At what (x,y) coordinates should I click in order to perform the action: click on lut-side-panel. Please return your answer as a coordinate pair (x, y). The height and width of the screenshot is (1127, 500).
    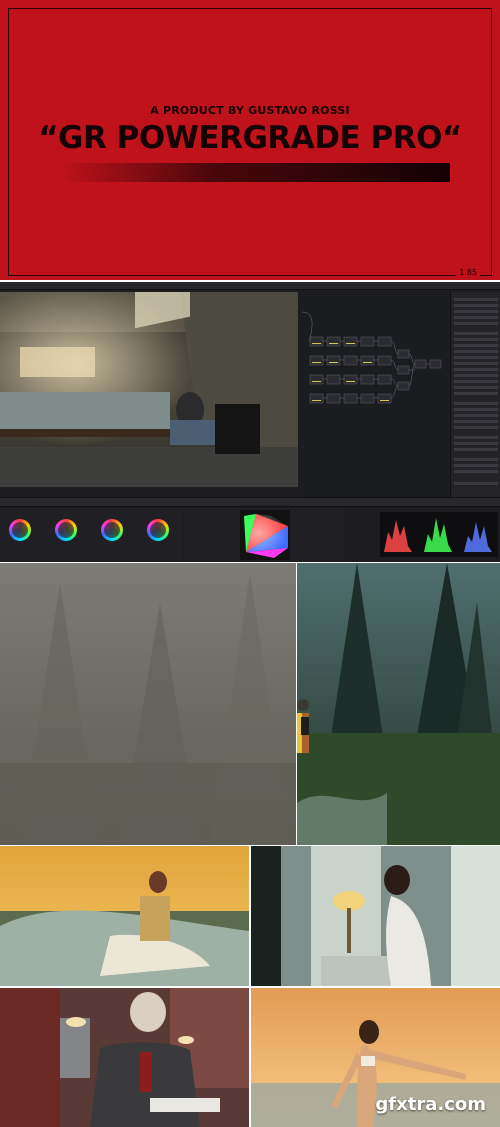
    Looking at the image, I should click on (475, 394).